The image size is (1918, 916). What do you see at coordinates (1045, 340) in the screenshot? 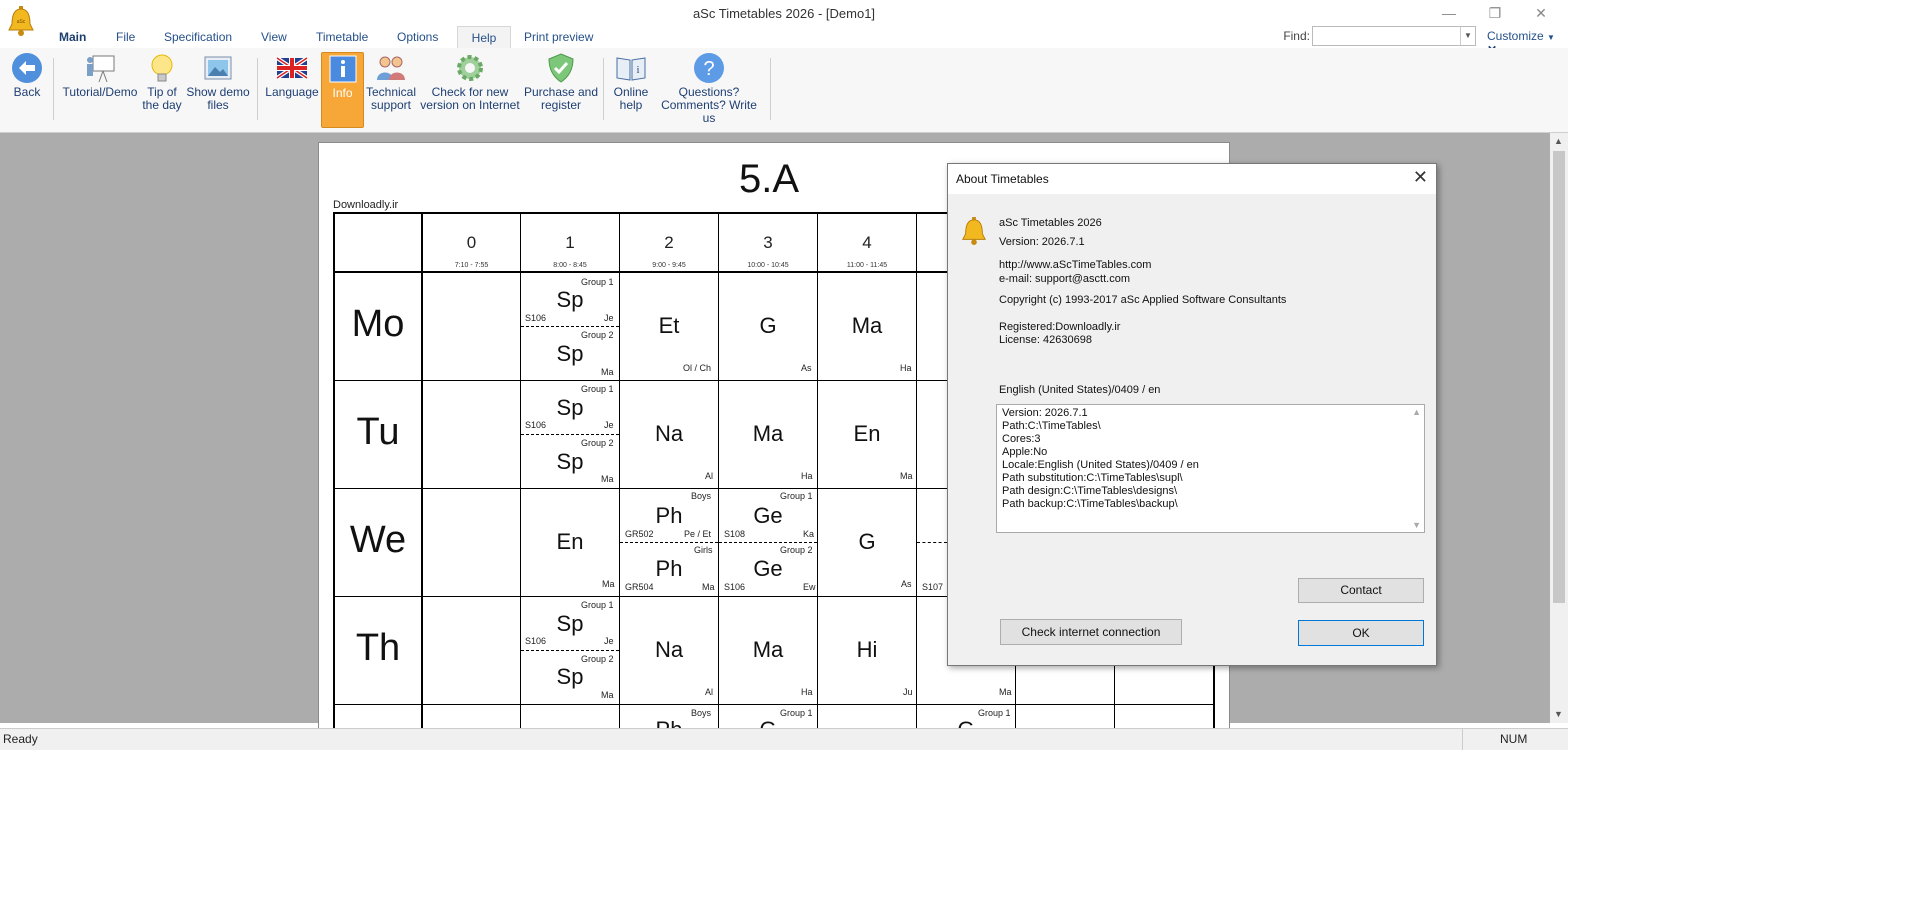
I see `license-text: License: 42630698` at bounding box center [1045, 340].